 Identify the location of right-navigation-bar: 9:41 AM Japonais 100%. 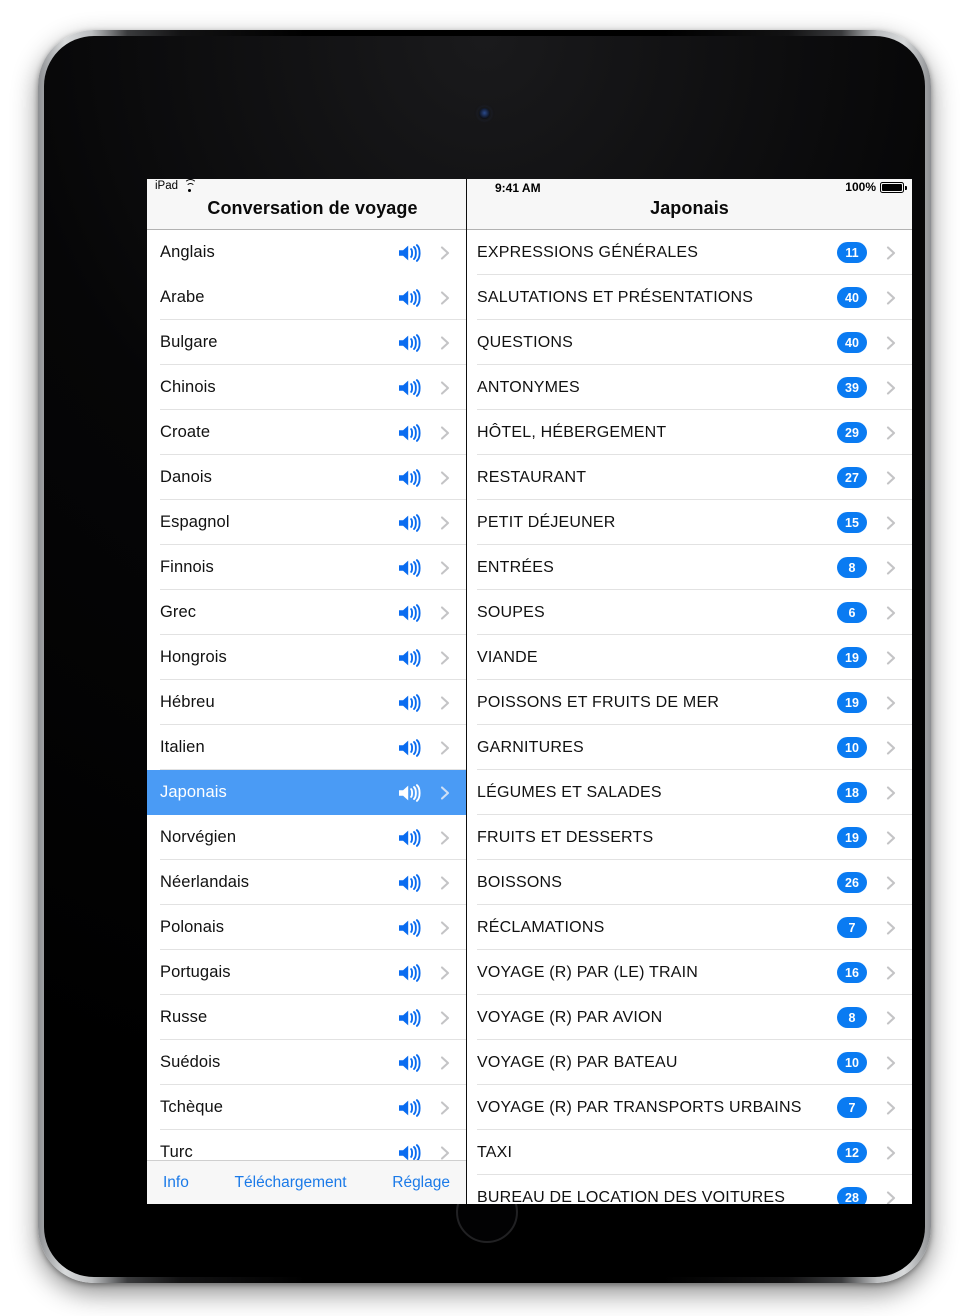
(689, 204).